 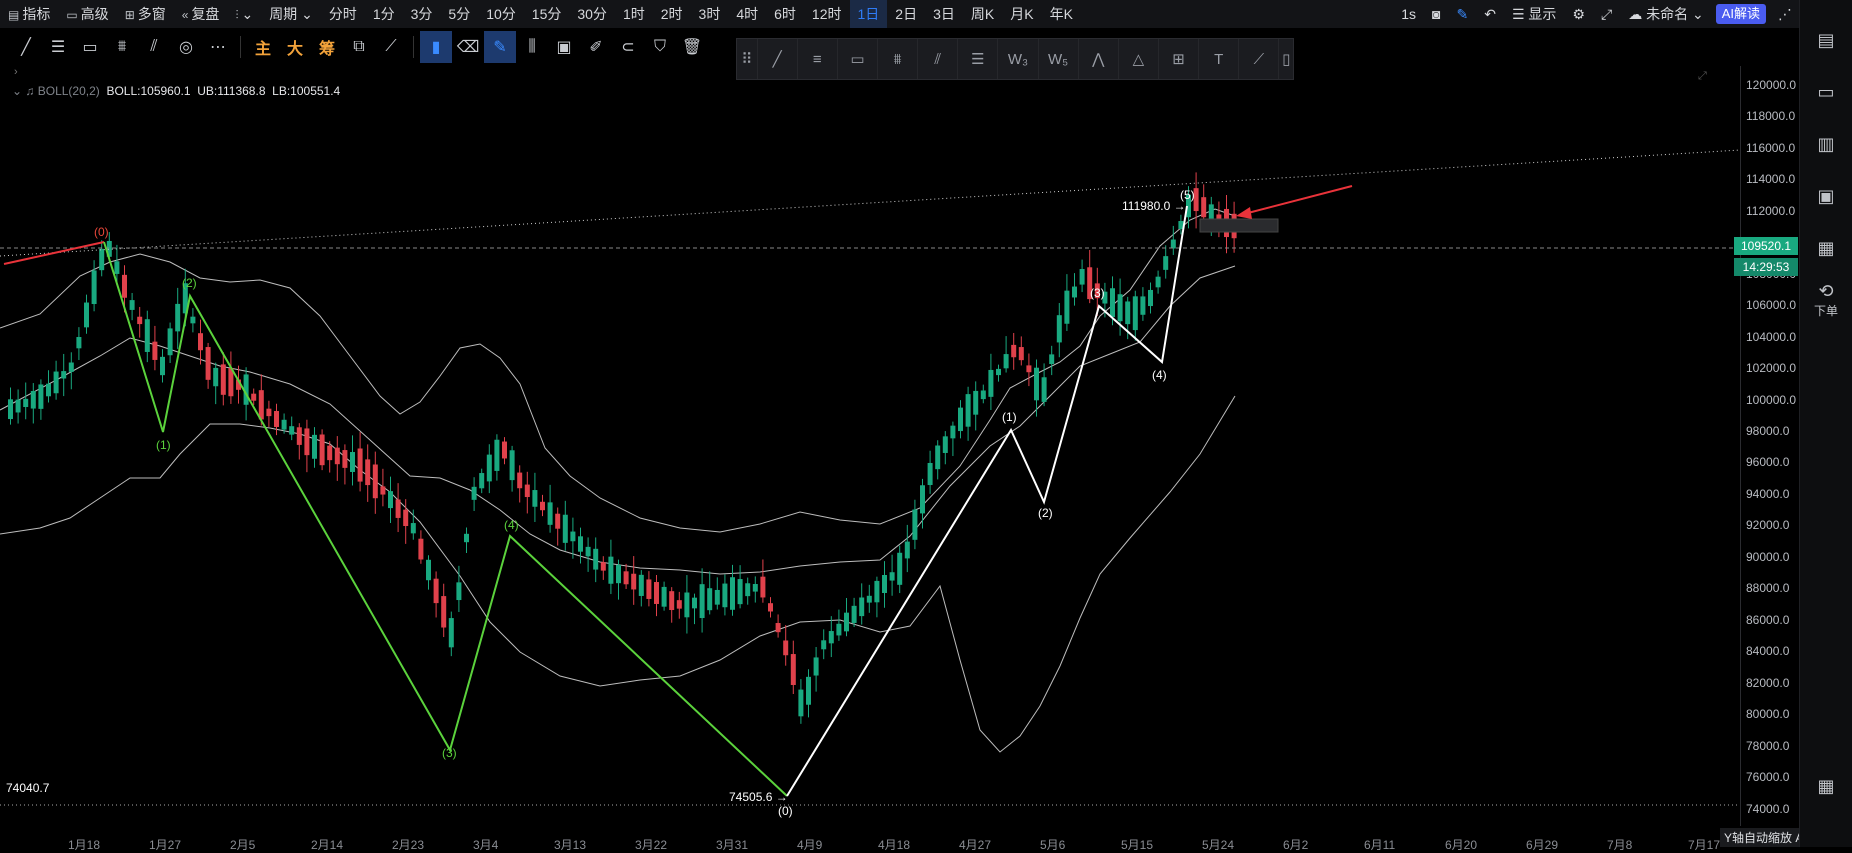 What do you see at coordinates (263, 47) in the screenshot?
I see `zhu-tool-icon: 主` at bounding box center [263, 47].